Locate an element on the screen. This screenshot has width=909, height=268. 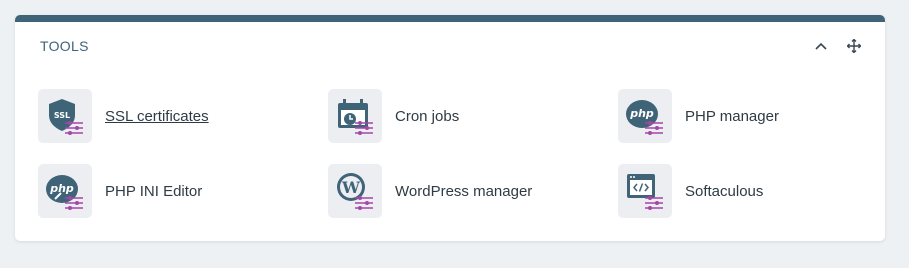
tool-label: WordPress manager is located at coordinates (463, 191).